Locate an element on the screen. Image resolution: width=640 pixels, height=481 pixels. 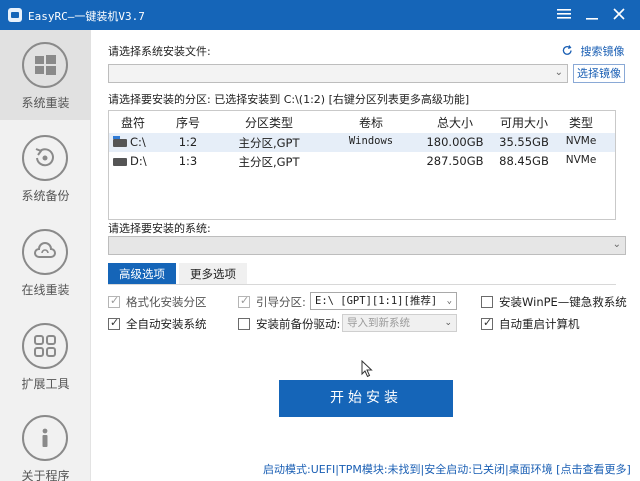
sidebar-label-online: 在线重装 is located at coordinates (45, 290).